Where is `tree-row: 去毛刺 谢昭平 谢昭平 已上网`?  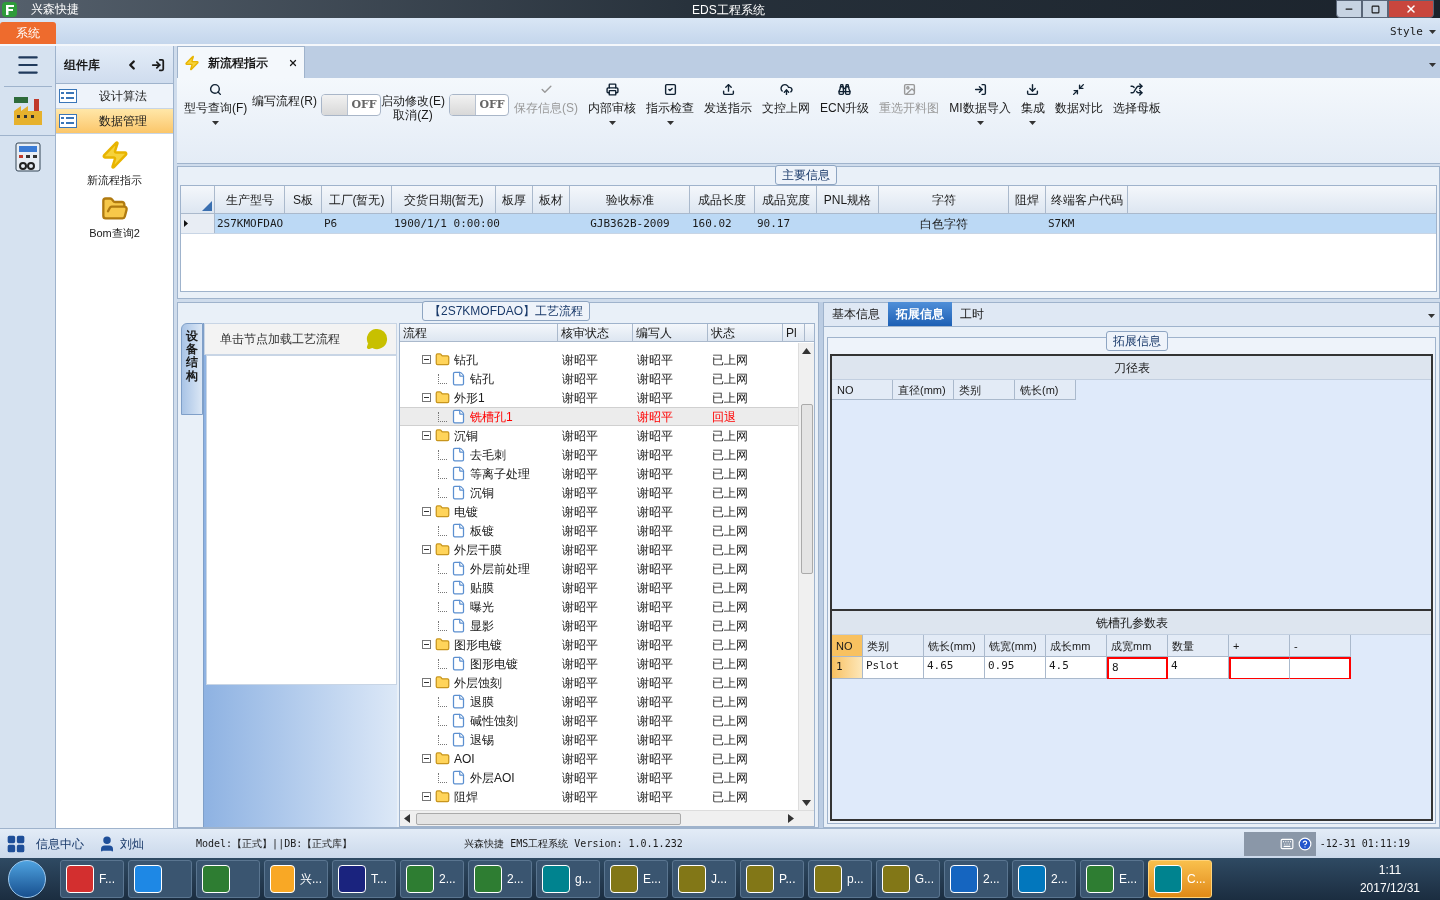 tree-row: 去毛刺 谢昭平 谢昭平 已上网 is located at coordinates (599, 454).